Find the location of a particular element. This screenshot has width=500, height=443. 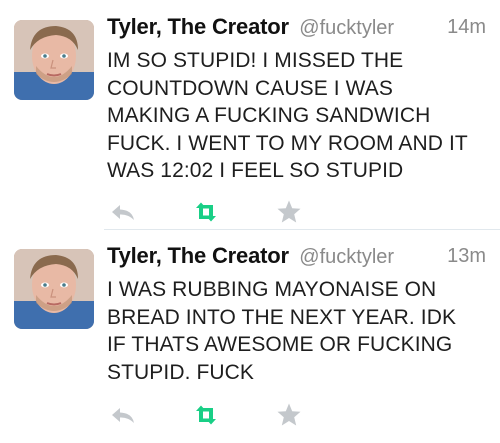

tweet-text-line: I WAS RUBBING MAYONAISE ON is located at coordinates (272, 289).